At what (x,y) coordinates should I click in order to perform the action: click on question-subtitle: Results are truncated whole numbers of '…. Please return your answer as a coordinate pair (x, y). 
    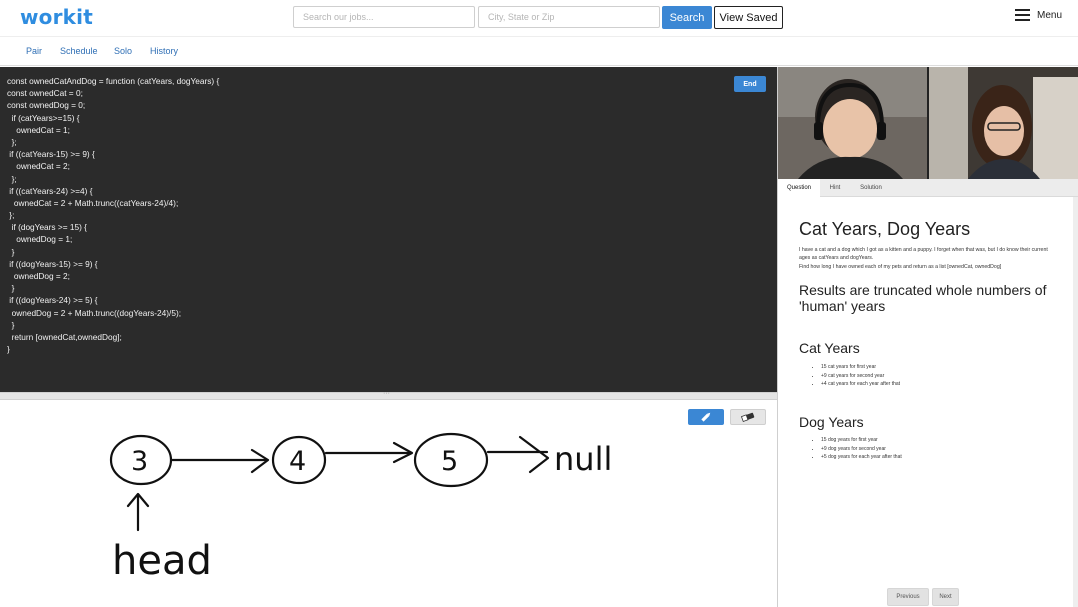
    Looking at the image, I should click on (923, 298).